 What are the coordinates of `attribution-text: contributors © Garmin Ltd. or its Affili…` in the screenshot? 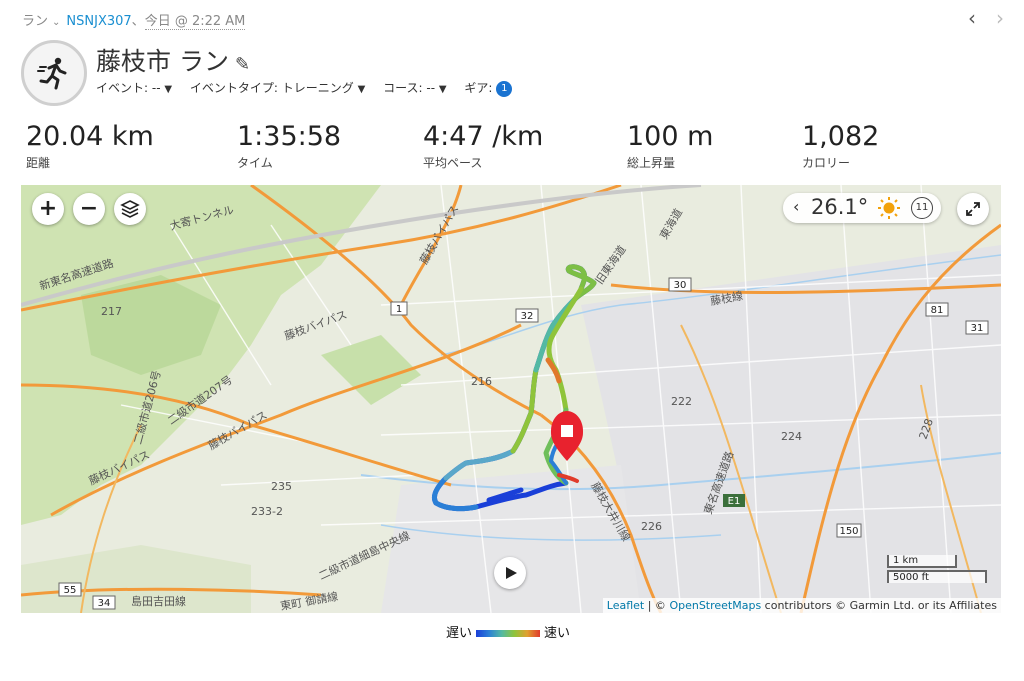 It's located at (879, 605).